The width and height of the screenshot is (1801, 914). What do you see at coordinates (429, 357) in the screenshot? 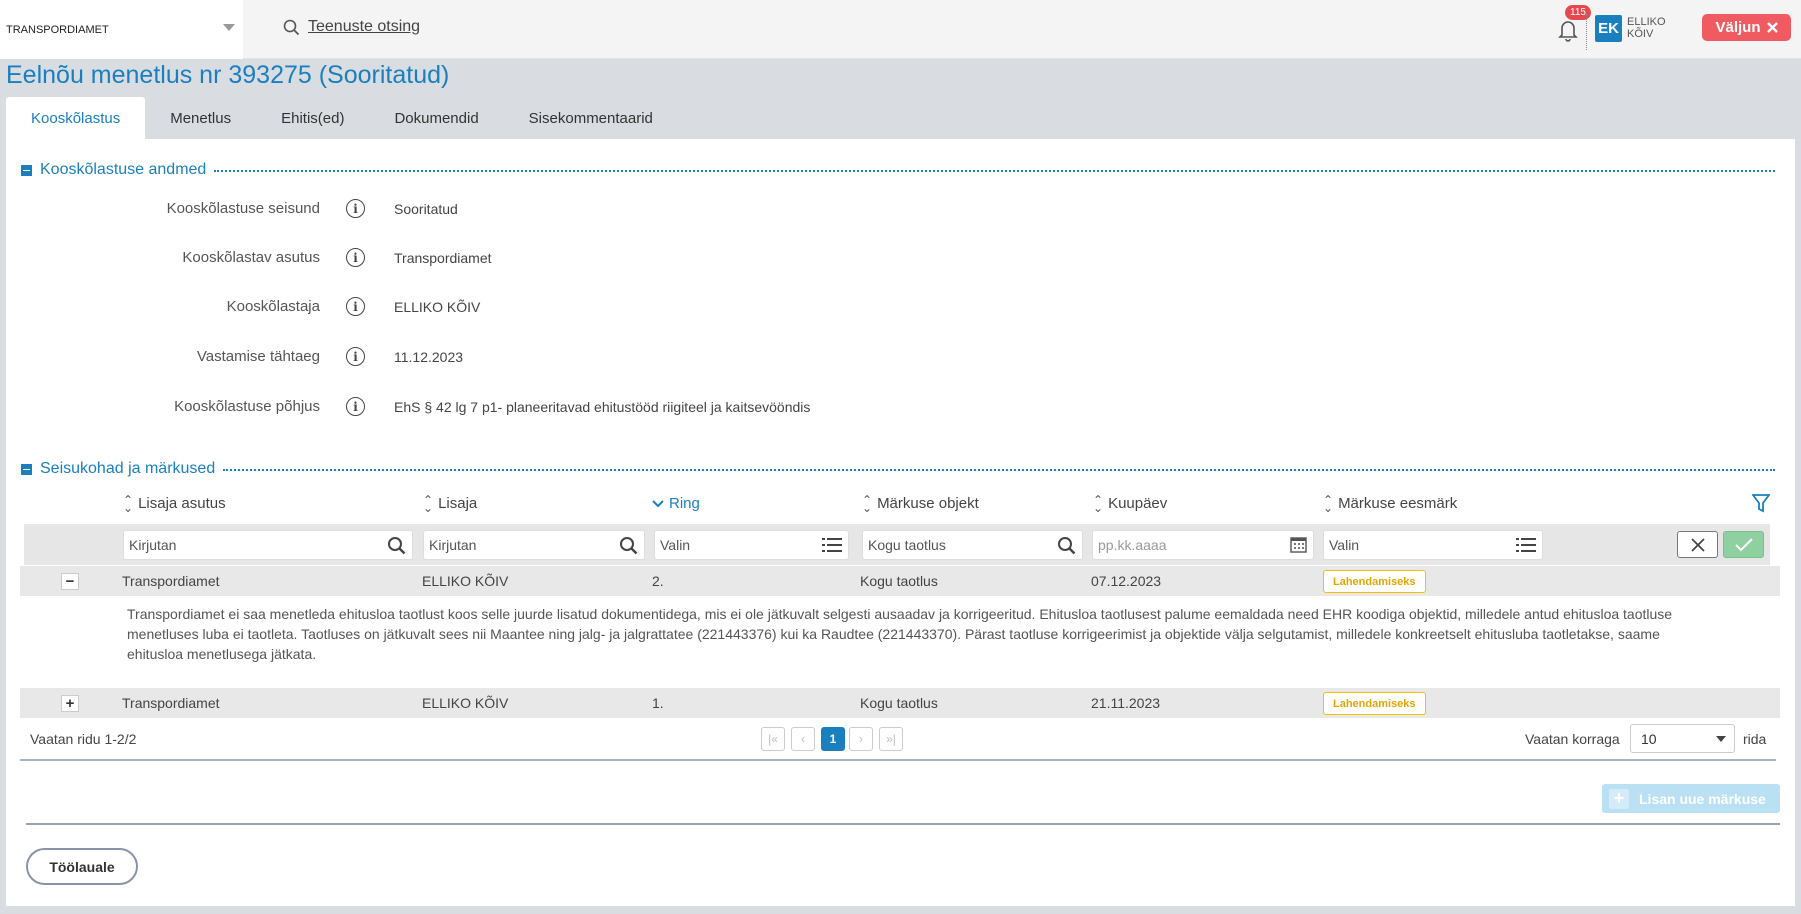
I see `field-value: 11.12.2023` at bounding box center [429, 357].